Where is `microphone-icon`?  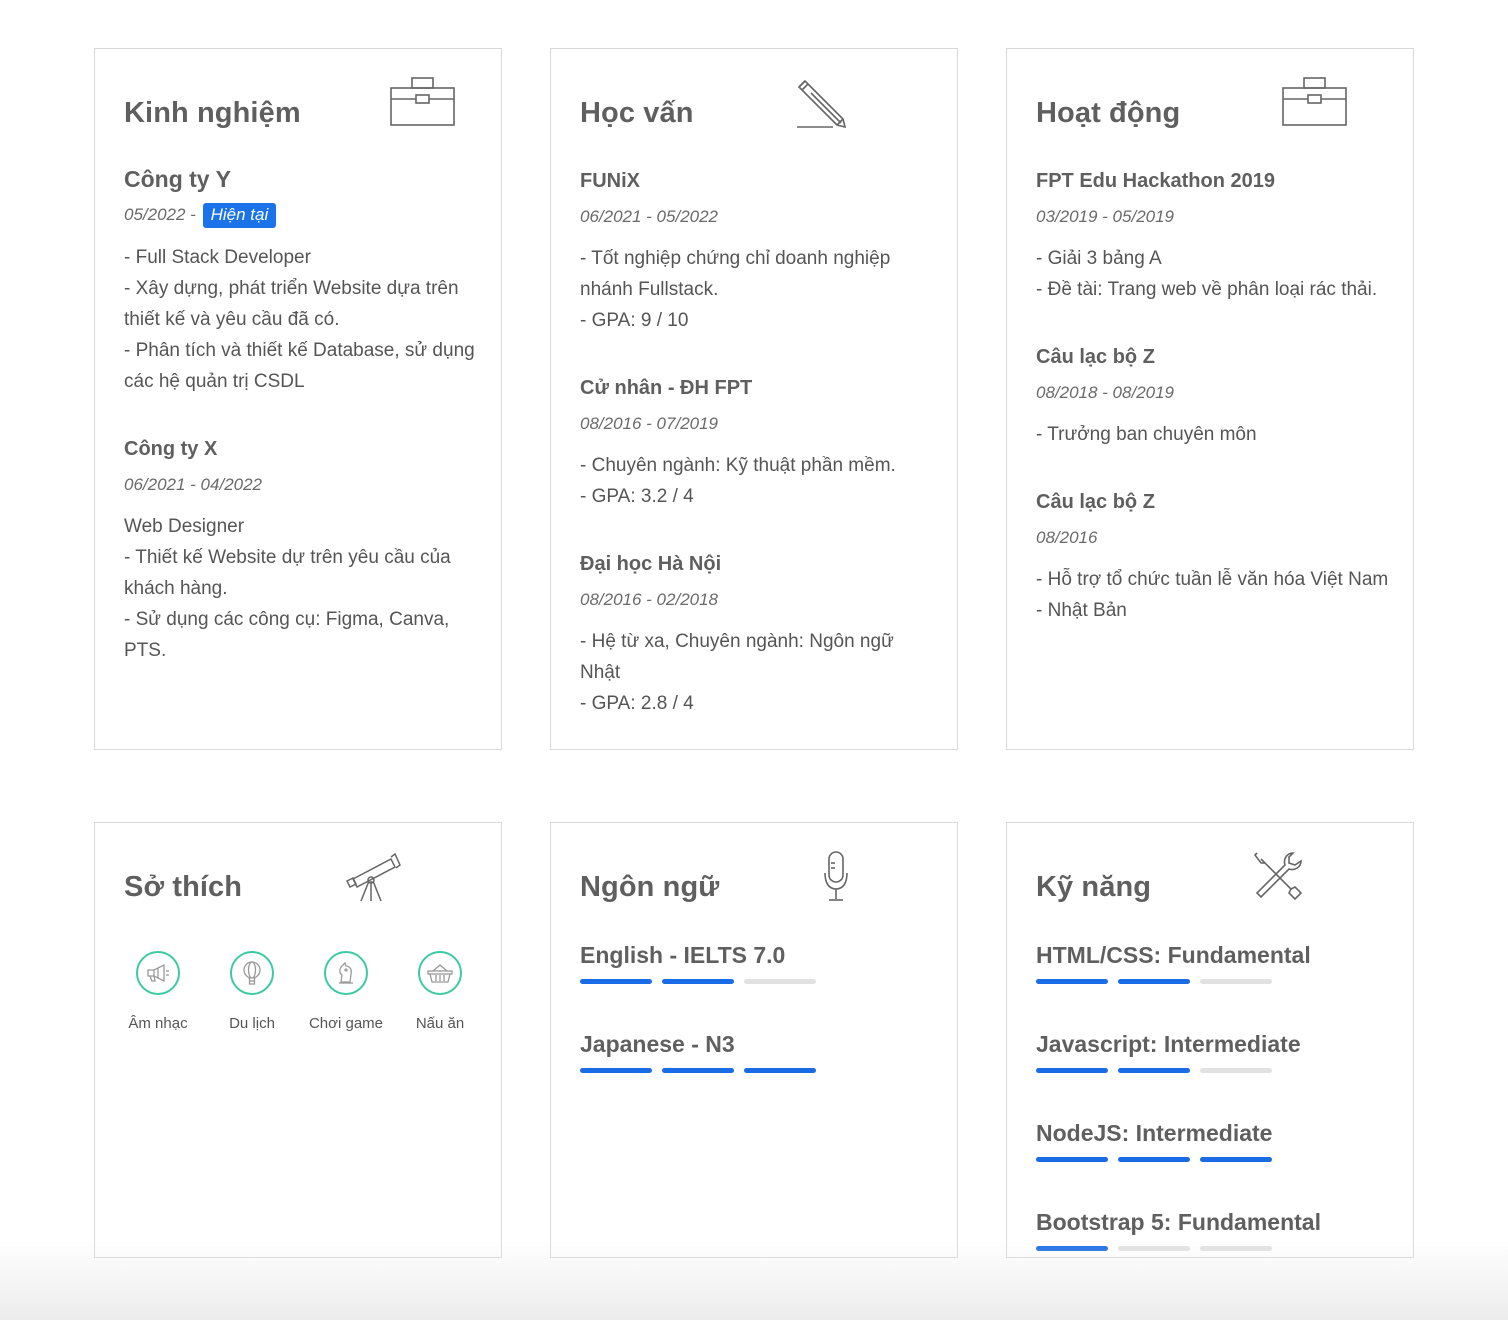
microphone-icon is located at coordinates (836, 877).